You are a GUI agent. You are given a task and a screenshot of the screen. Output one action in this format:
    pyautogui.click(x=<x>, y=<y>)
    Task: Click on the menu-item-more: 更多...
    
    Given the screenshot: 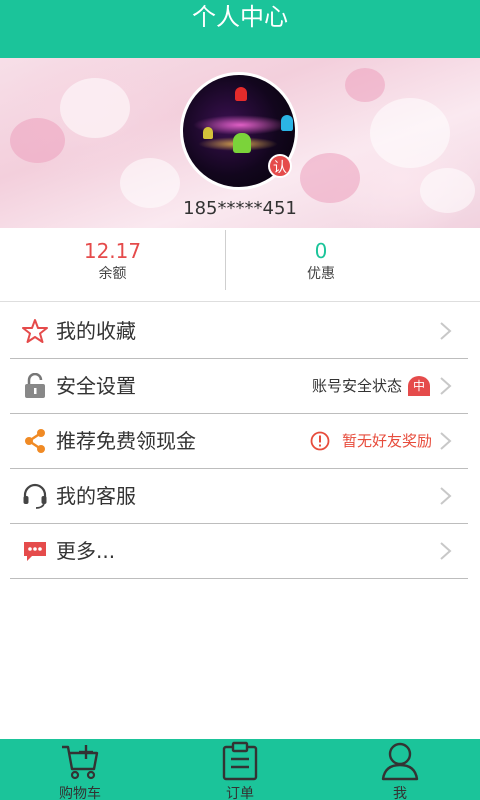 What is the action you would take?
    pyautogui.click(x=239, y=551)
    